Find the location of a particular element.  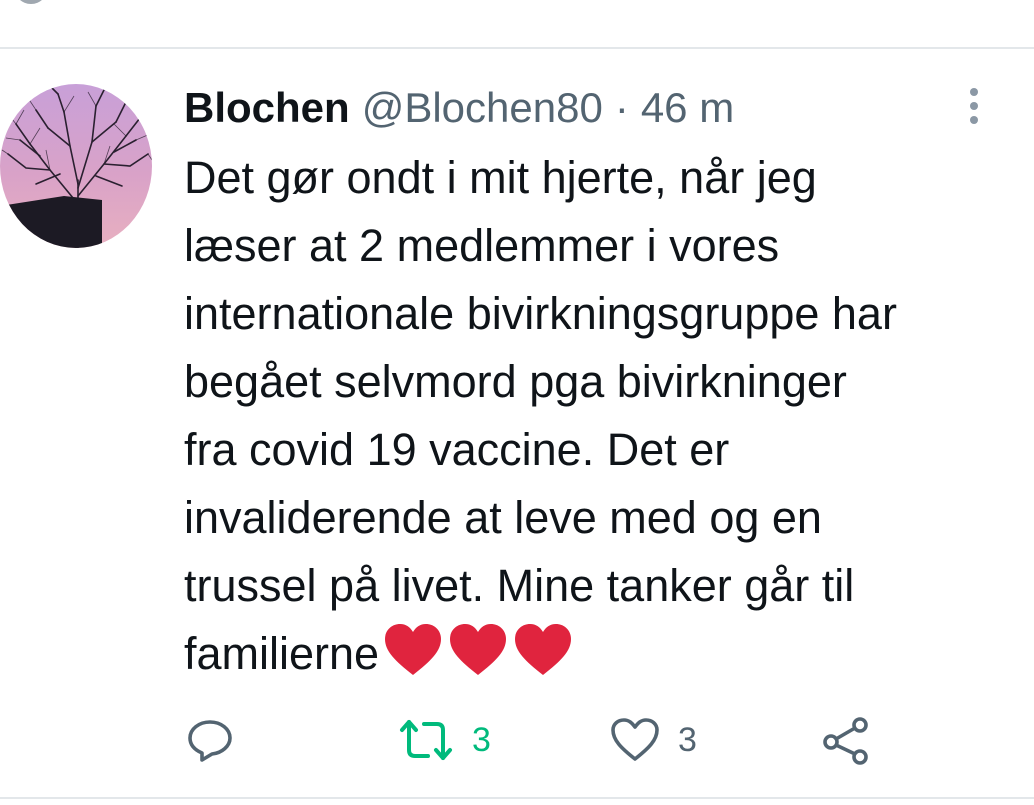

retweet-icon is located at coordinates (426, 740).